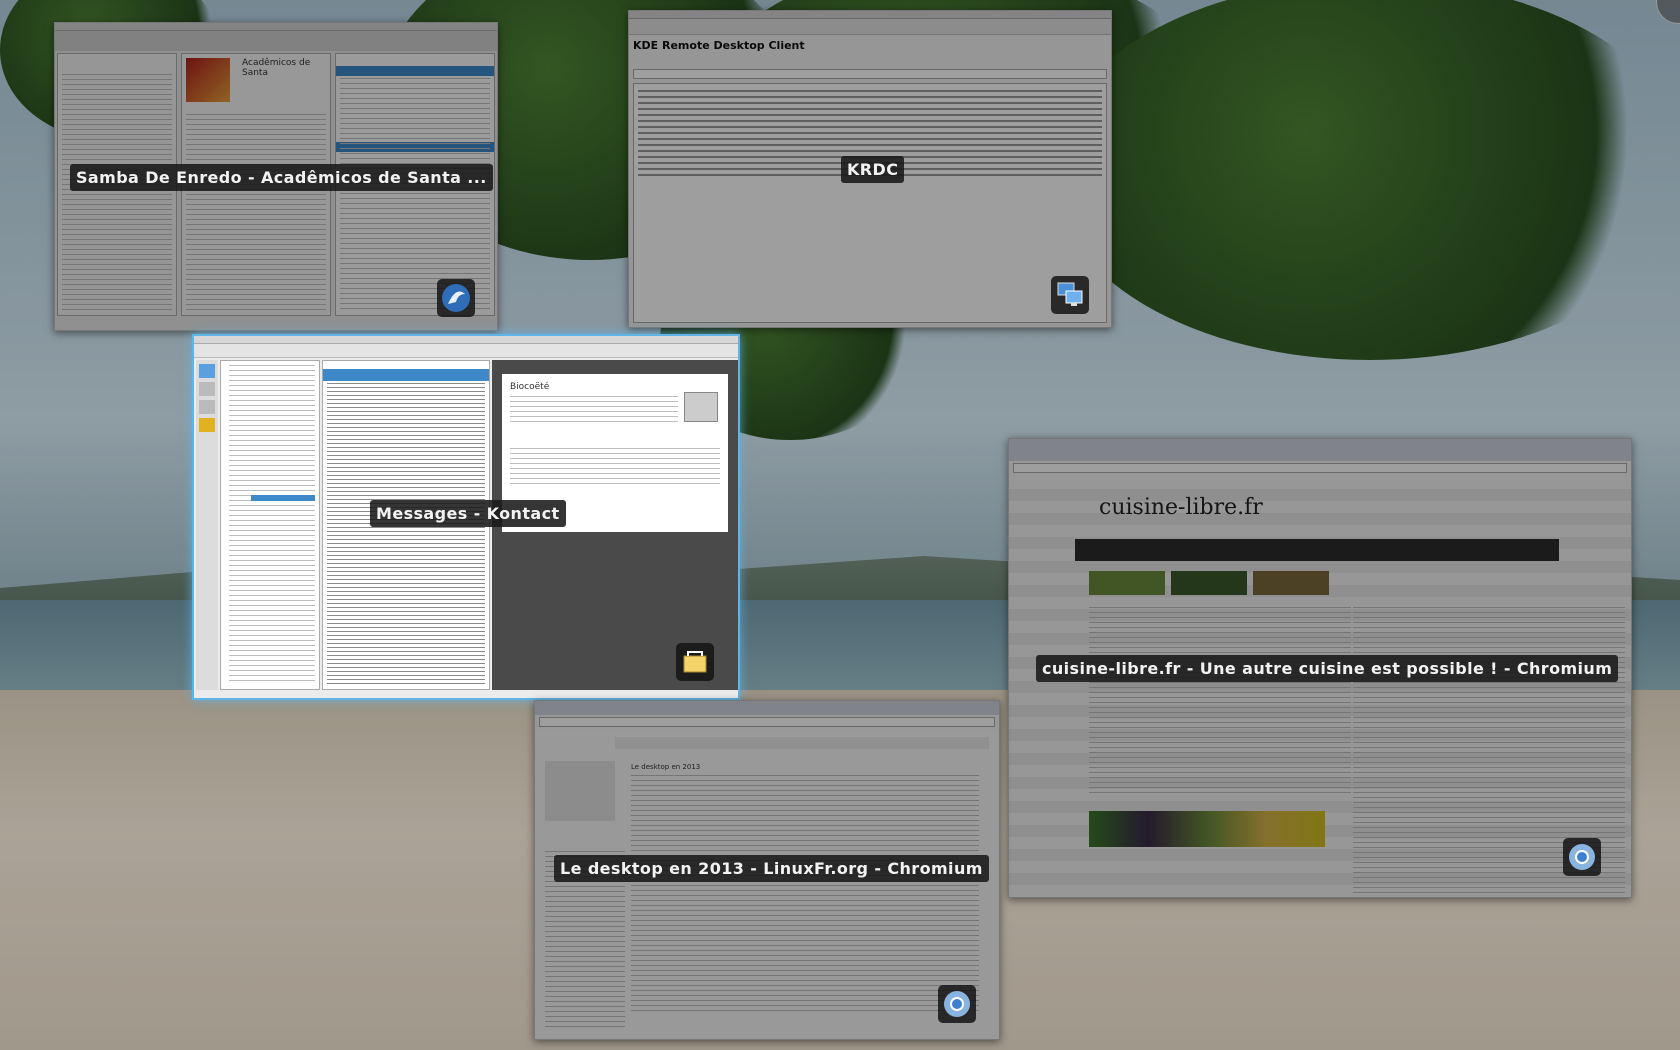 The image size is (1680, 1050). I want to click on linuxfr-logo, so click(580, 791).